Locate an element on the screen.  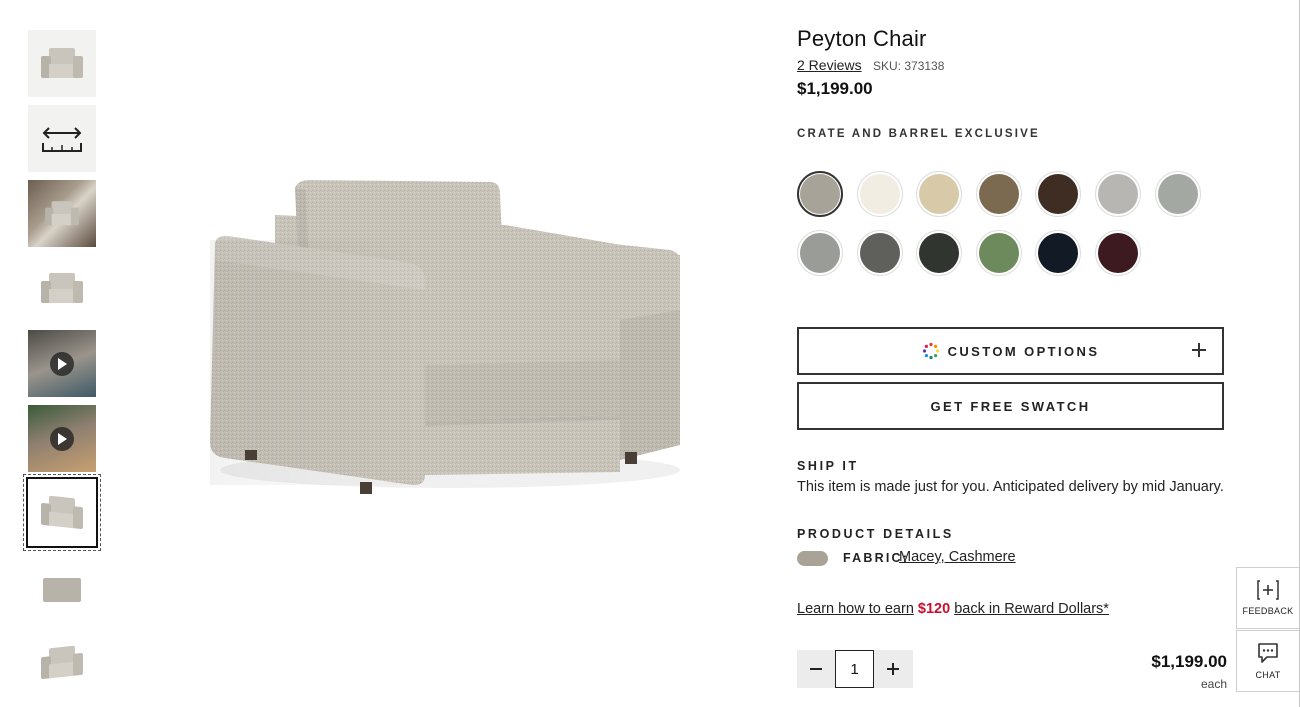
ship-it-heading: SHIP IT is located at coordinates (828, 466).